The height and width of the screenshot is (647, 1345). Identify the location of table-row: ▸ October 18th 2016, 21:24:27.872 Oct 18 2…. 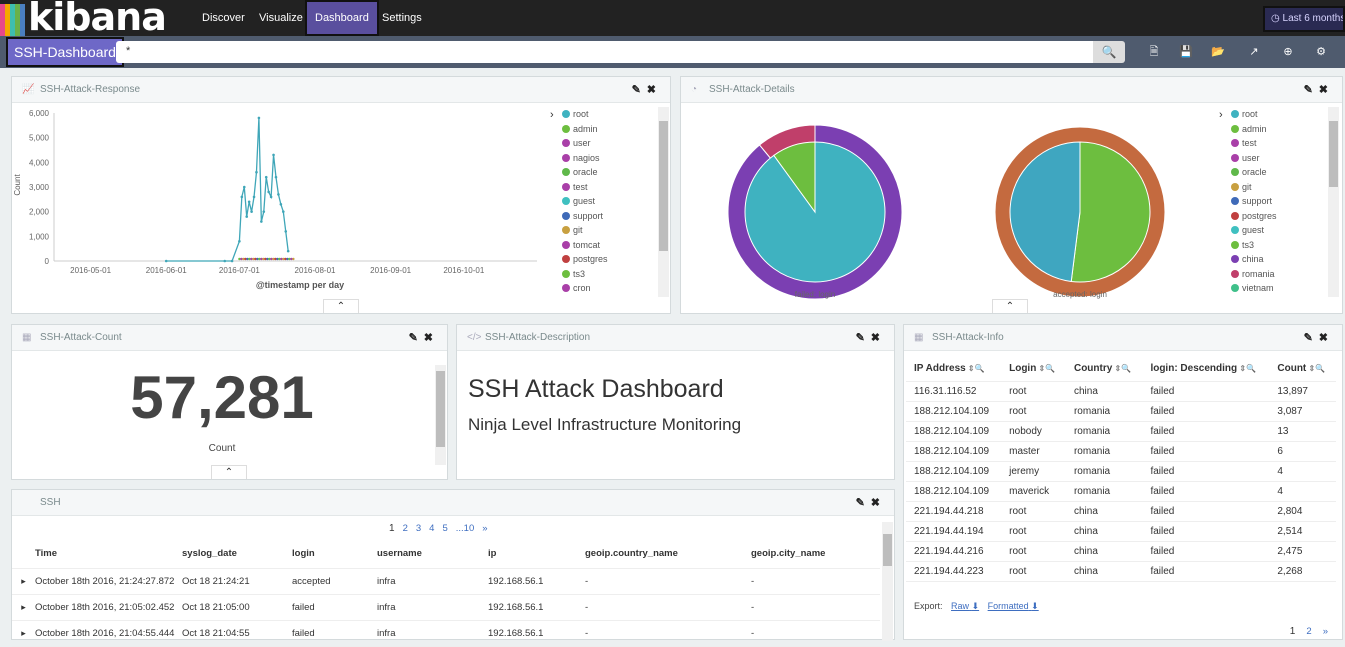
(446, 581).